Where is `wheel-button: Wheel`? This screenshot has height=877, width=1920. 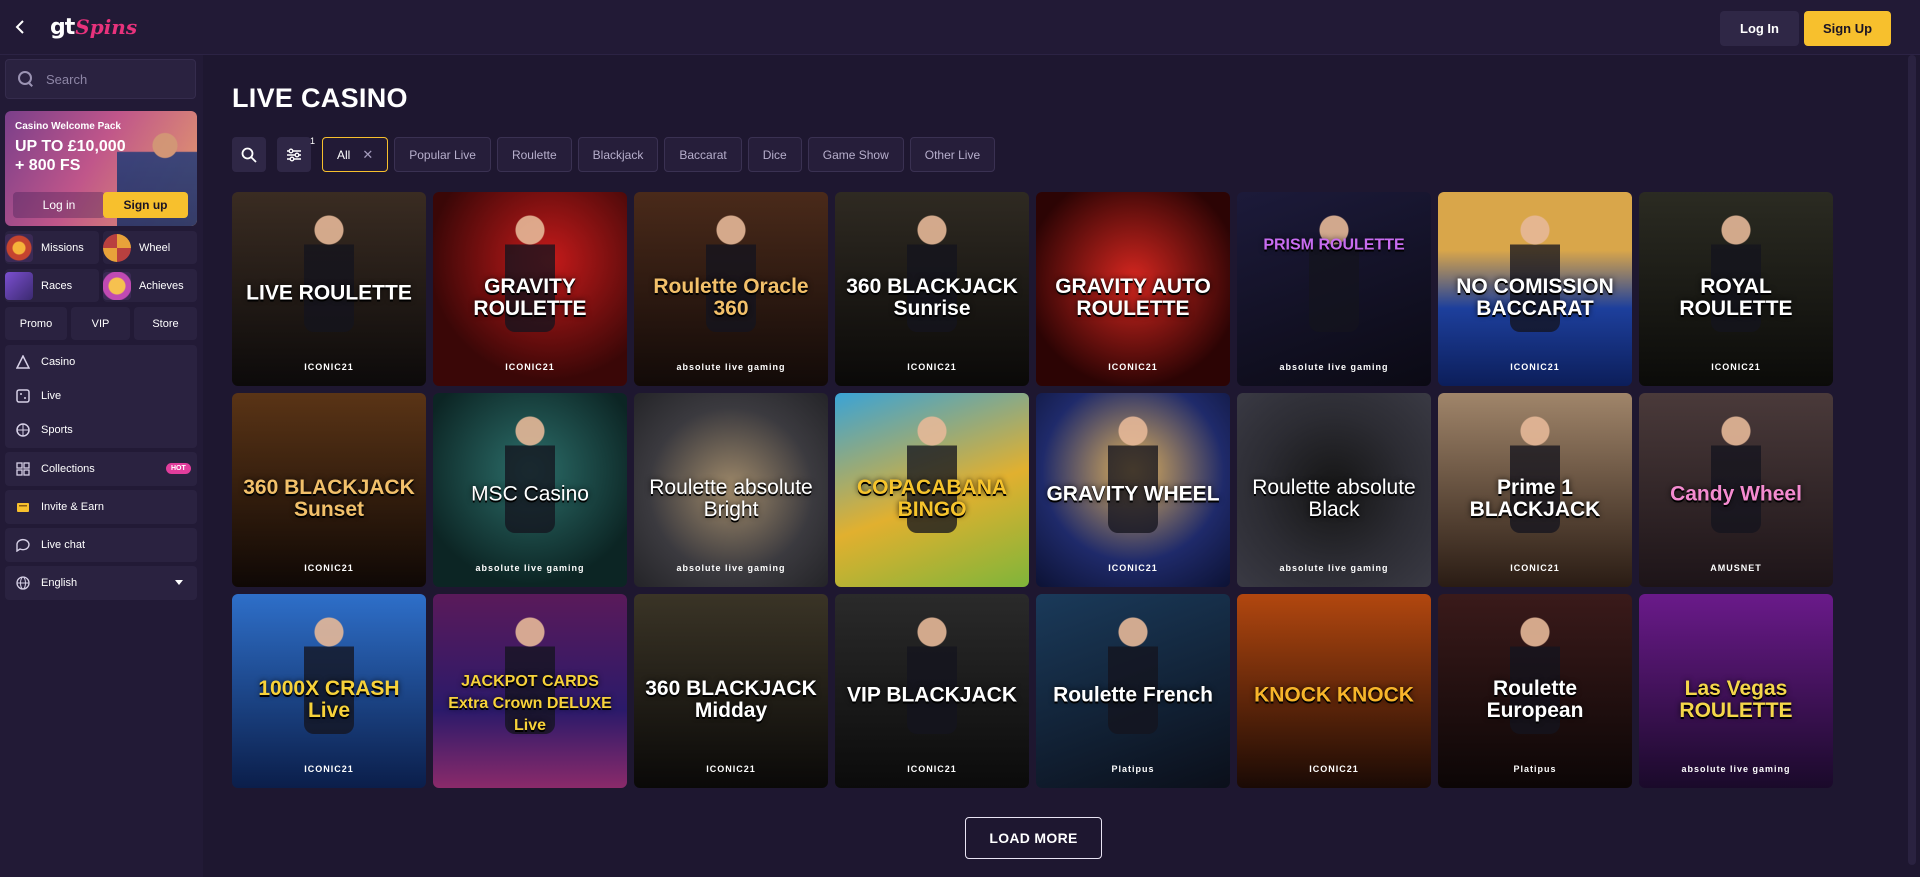
wheel-button: Wheel is located at coordinates (150, 247).